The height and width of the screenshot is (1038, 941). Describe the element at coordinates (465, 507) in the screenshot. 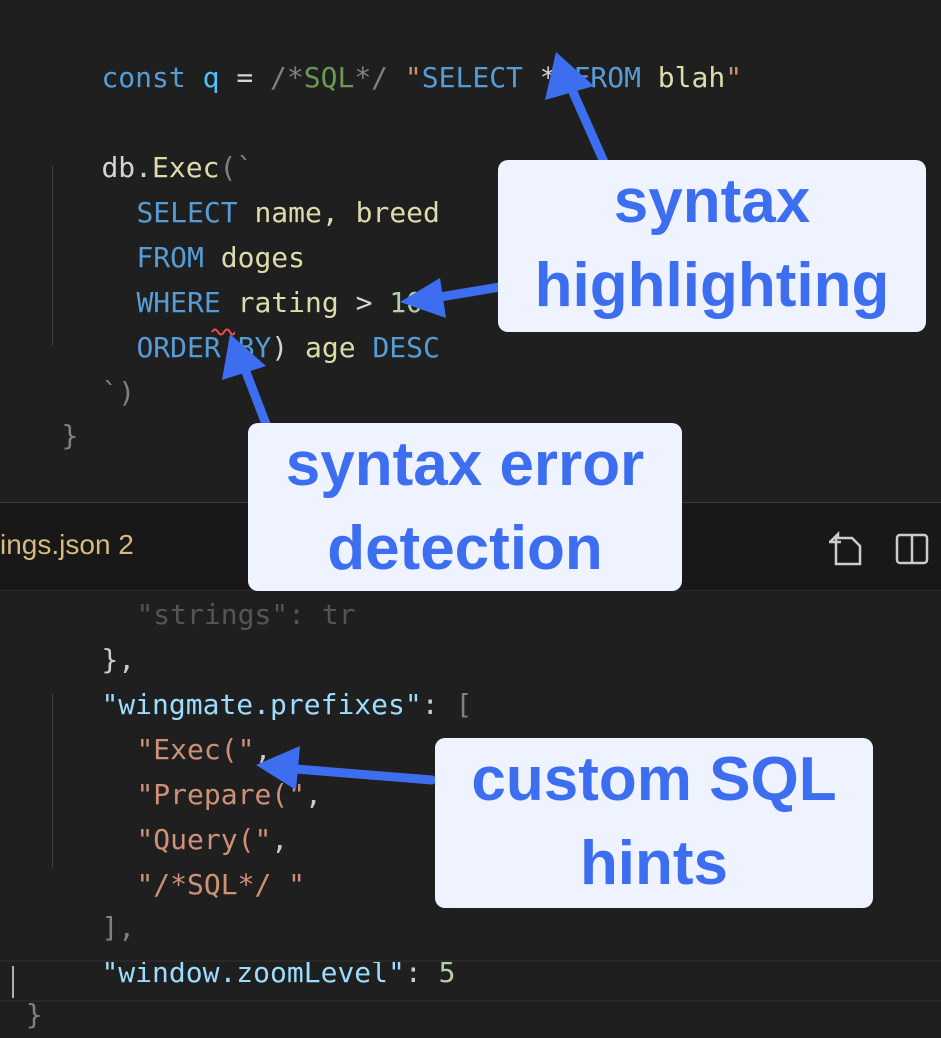

I see `callout-syntax-error-detection: syntax error detection` at that location.